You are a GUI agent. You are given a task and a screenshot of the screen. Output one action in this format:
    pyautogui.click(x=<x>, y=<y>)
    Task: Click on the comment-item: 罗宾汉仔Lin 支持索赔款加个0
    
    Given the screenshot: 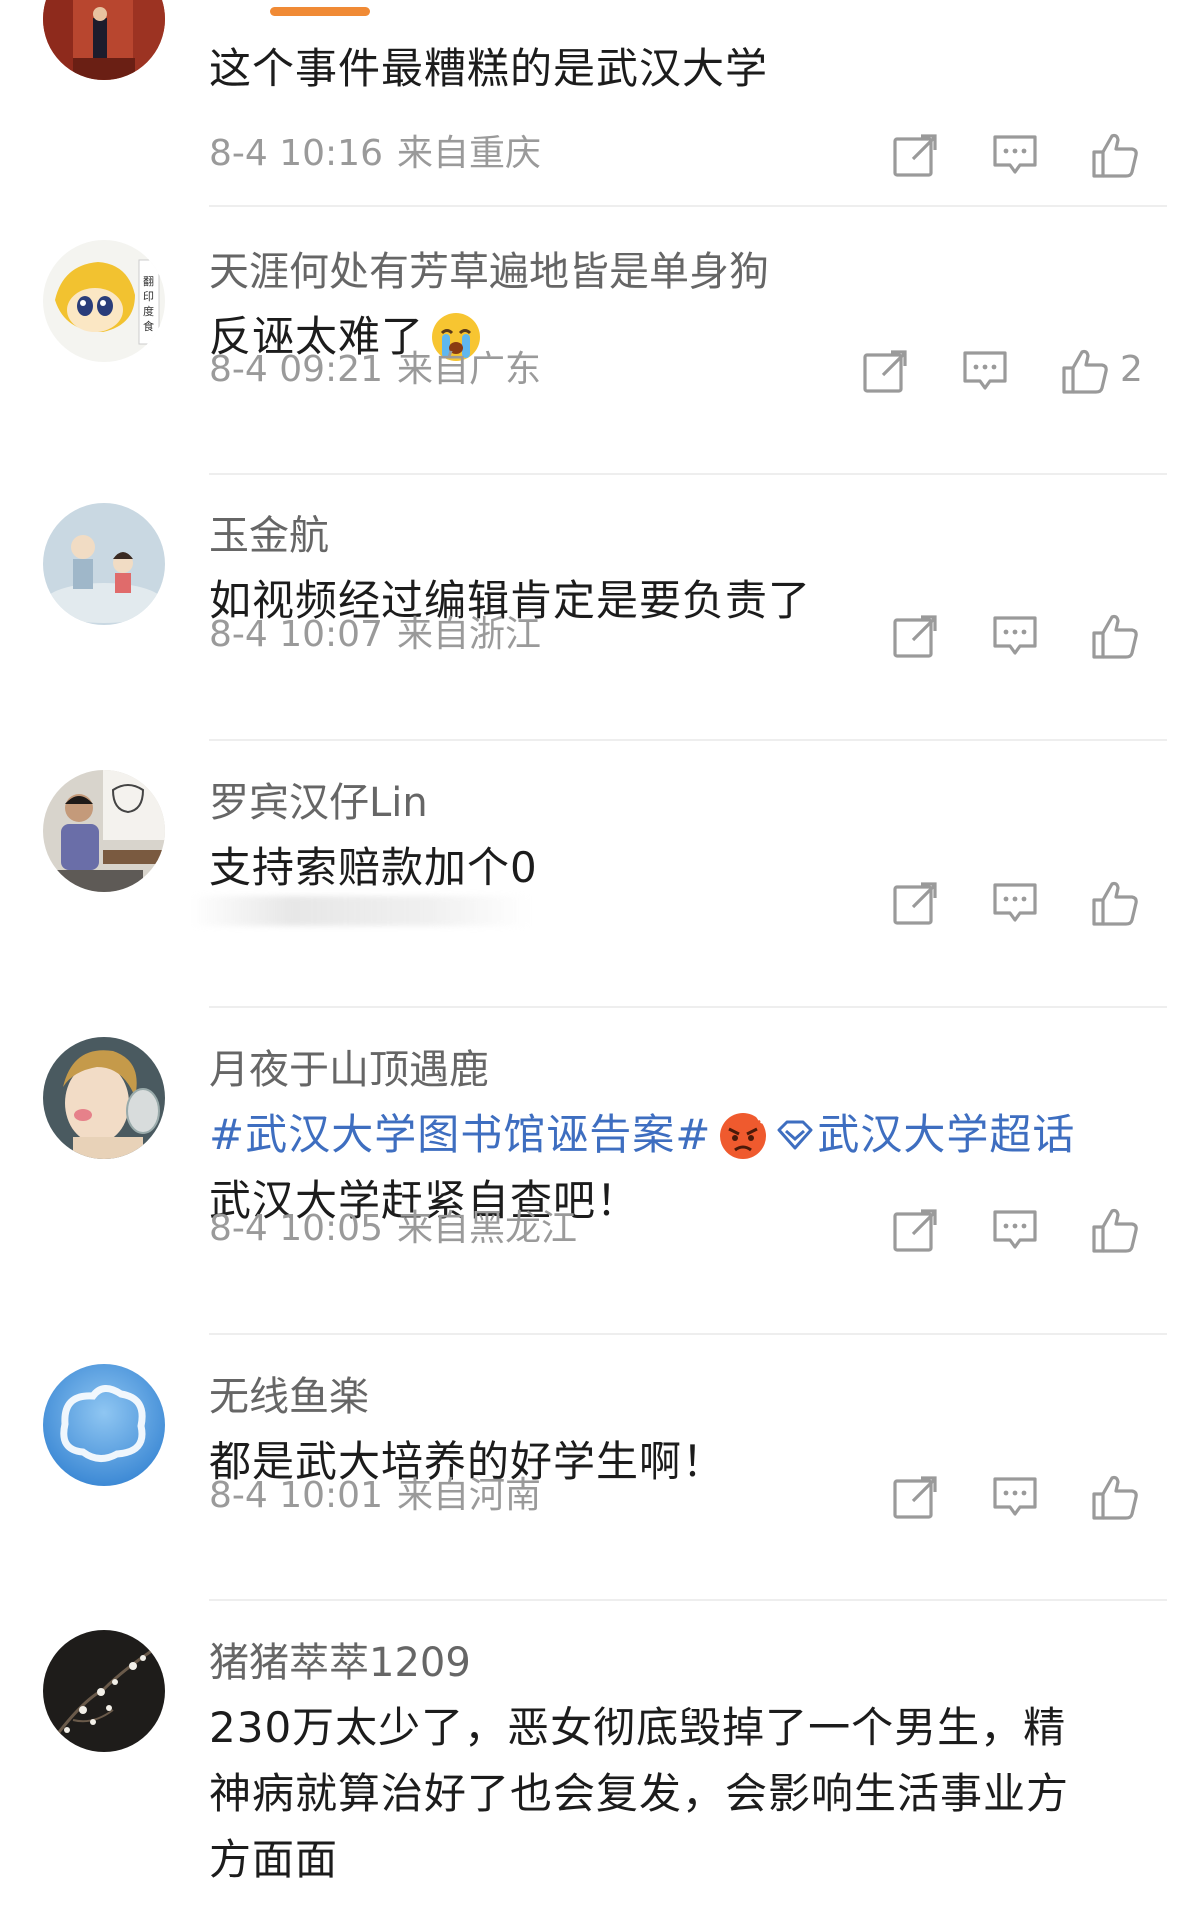 What is the action you would take?
    pyautogui.click(x=589, y=874)
    